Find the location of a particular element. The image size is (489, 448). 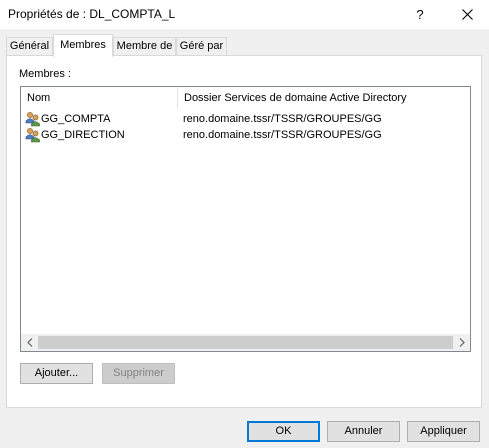

remove-button: Supprimer is located at coordinates (138, 373).